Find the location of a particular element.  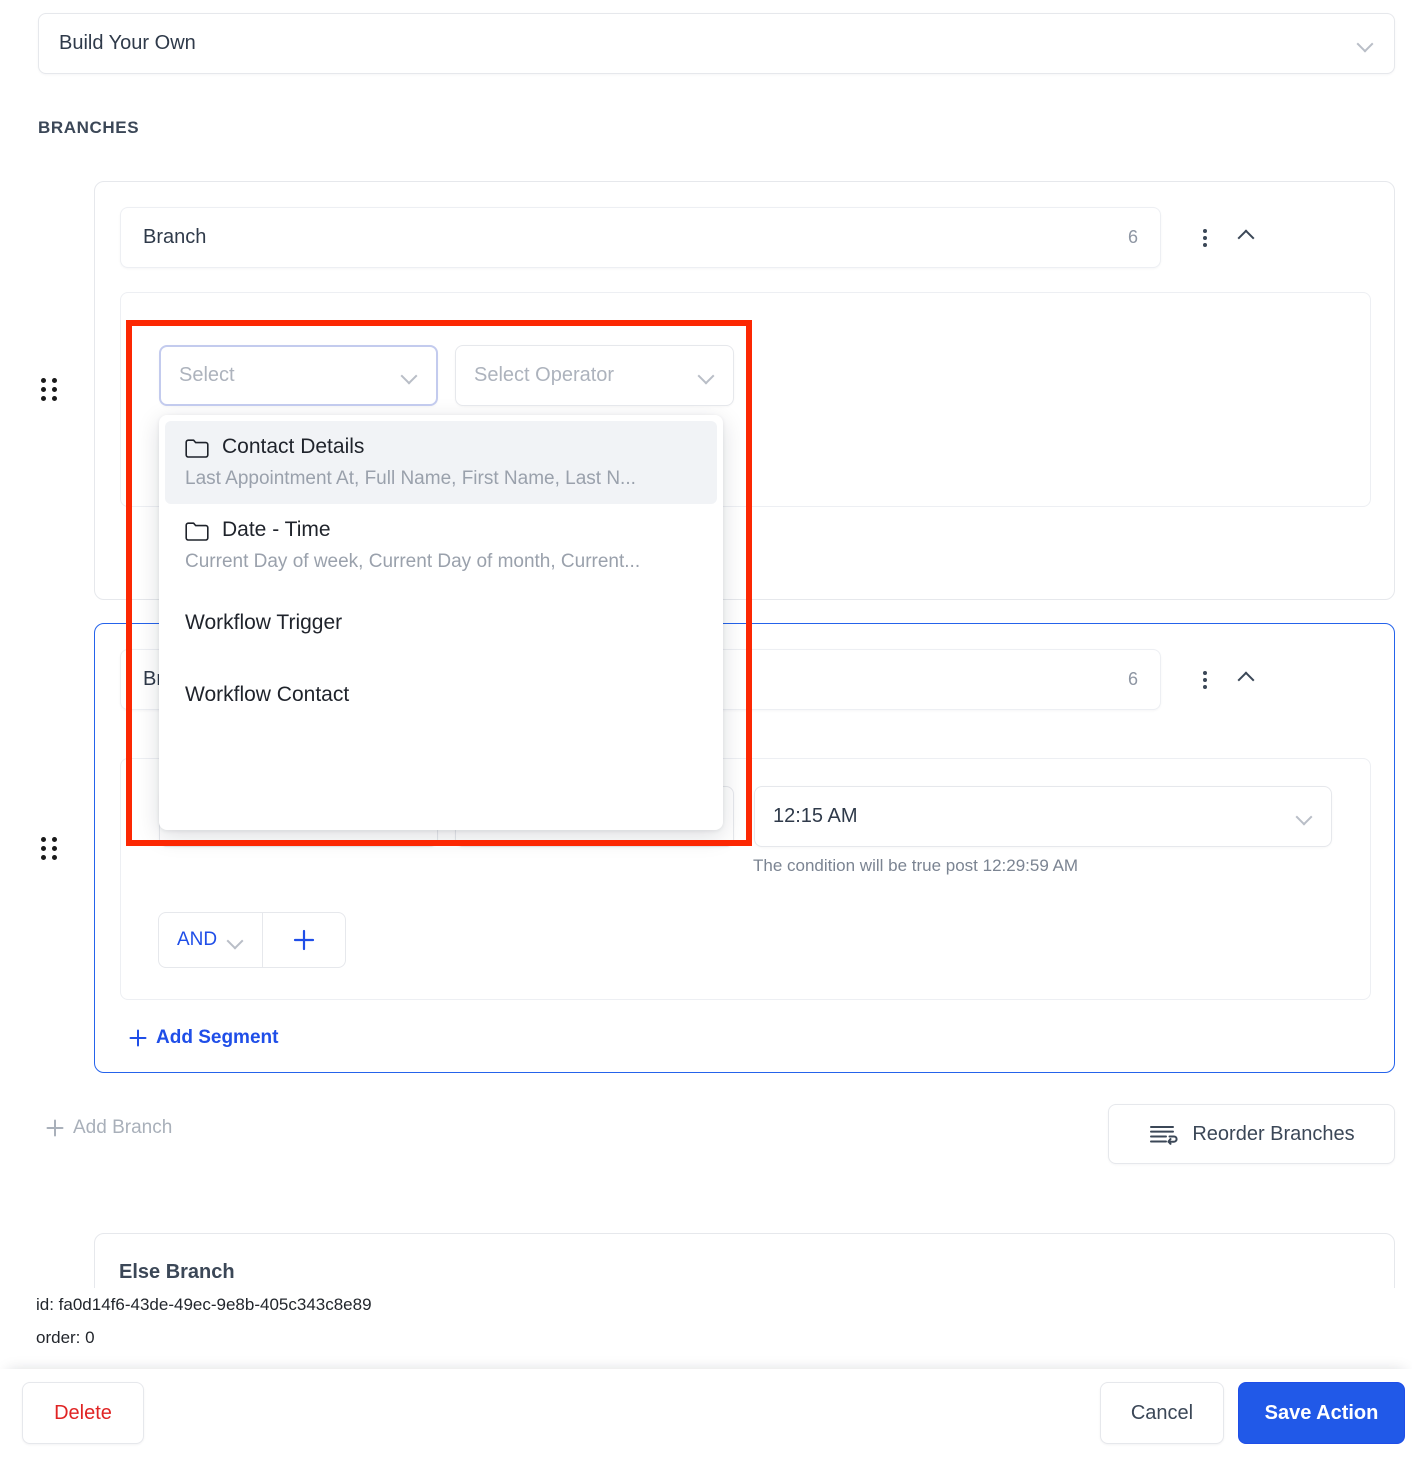

add-segment-button-2: Add Segment is located at coordinates (202, 1038).